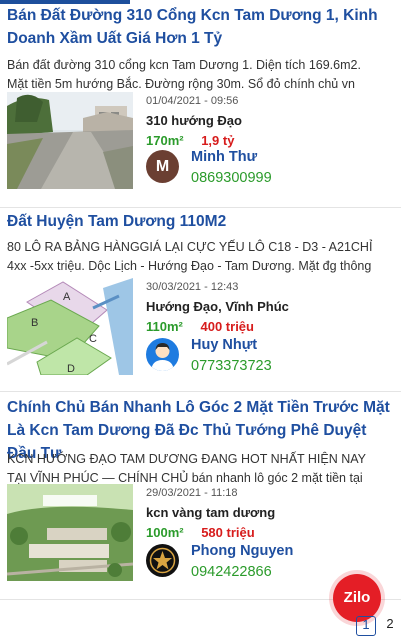 This screenshot has height=640, width=401. Describe the element at coordinates (93, 339) in the screenshot. I see `map-label-c: C` at that location.